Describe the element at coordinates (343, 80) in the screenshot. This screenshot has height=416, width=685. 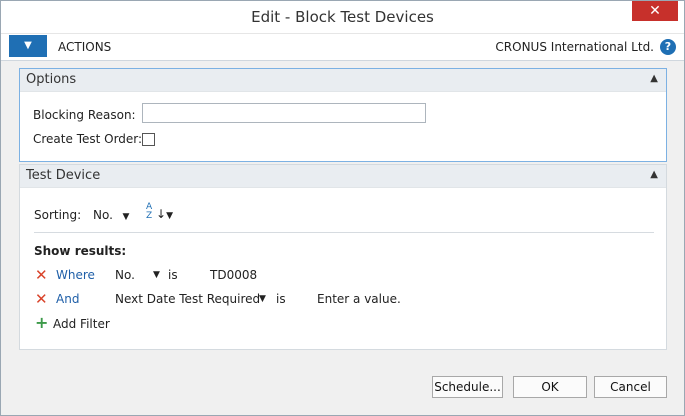
I see `options-header: Options ▲` at that location.